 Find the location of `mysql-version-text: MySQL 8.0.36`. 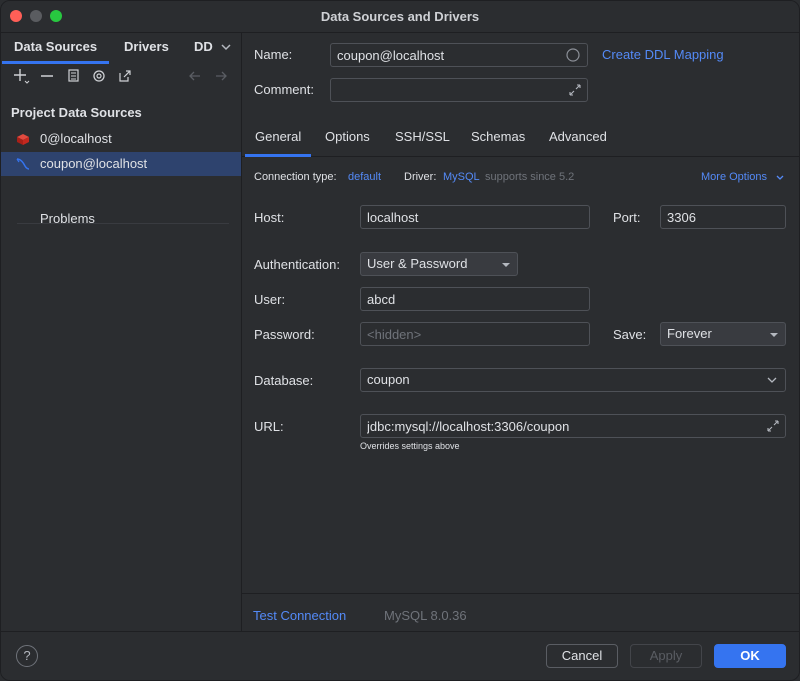

mysql-version-text: MySQL 8.0.36 is located at coordinates (425, 615).